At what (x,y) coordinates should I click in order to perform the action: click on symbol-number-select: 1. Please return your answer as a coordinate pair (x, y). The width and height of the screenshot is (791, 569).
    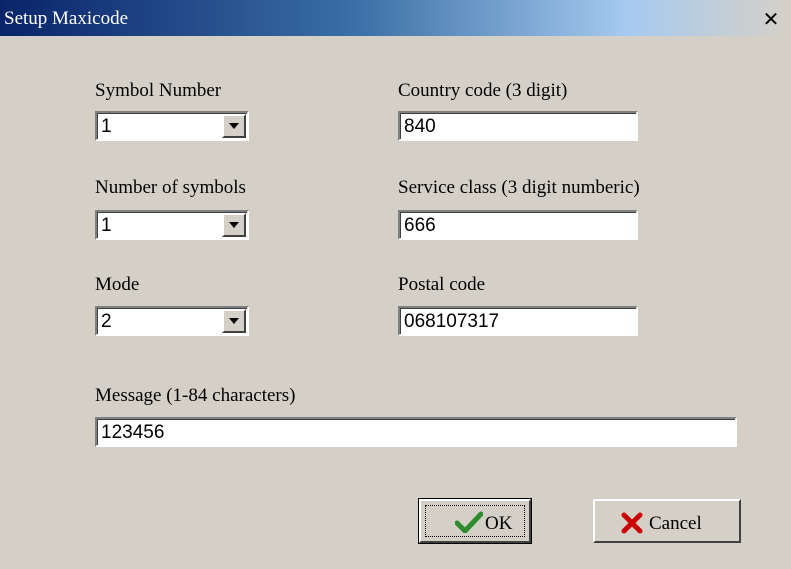
    Looking at the image, I should click on (172, 126).